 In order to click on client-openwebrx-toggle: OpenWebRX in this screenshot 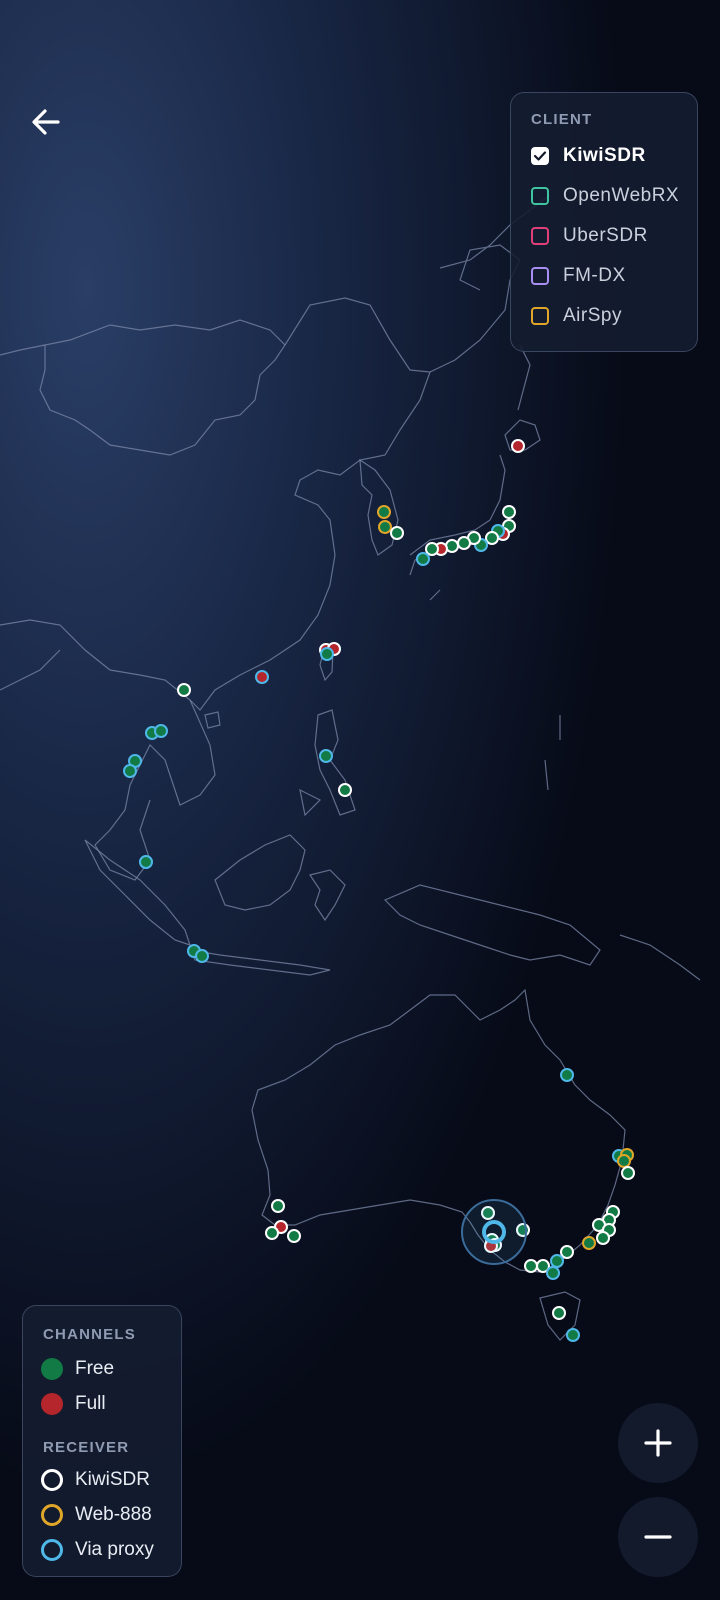, I will do `click(613, 196)`.